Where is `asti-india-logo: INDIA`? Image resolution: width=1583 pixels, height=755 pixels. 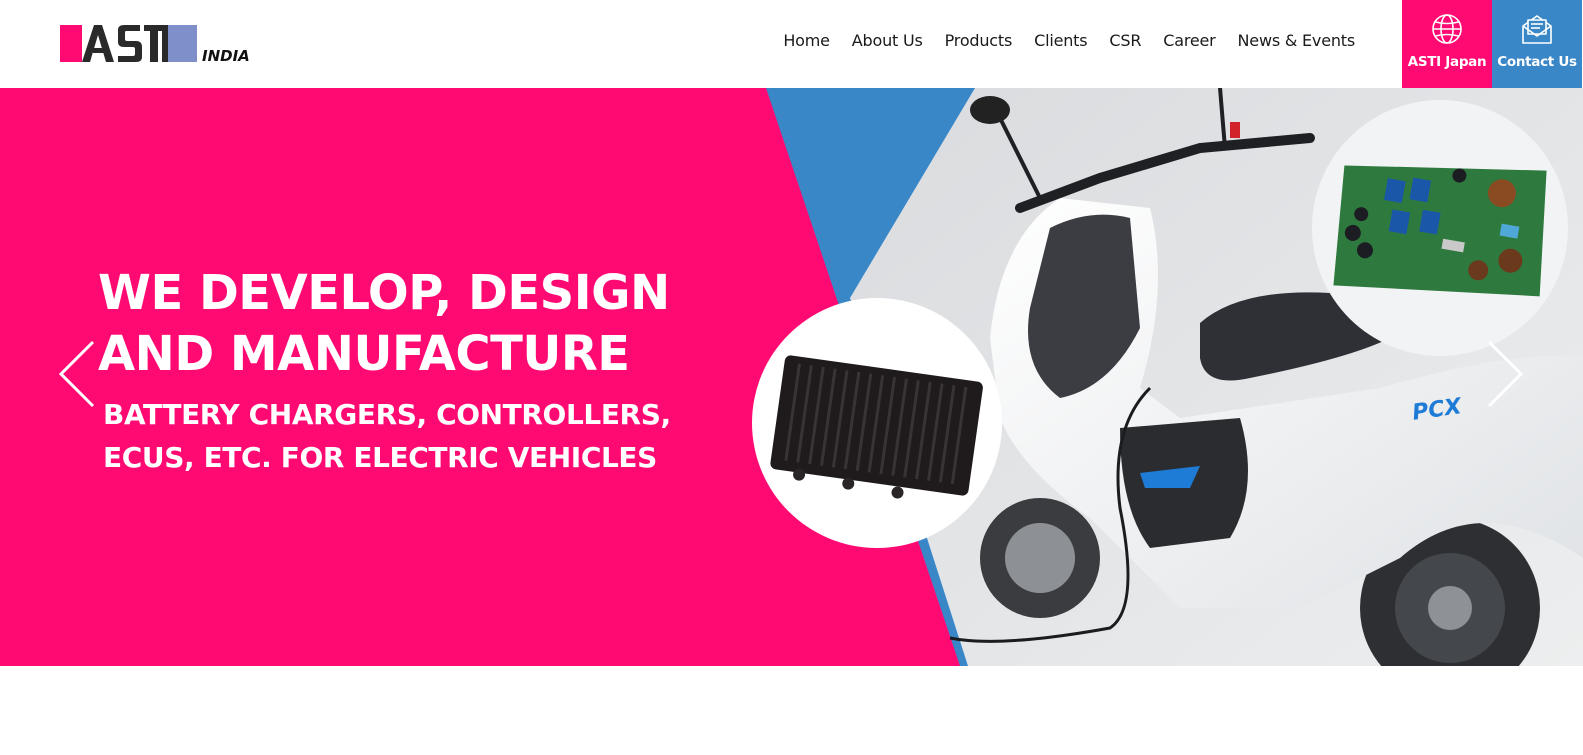
asti-india-logo: INDIA is located at coordinates (158, 46).